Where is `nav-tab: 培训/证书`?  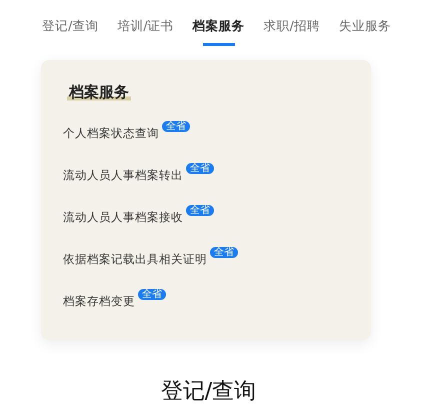 nav-tab: 培训/证书 is located at coordinates (145, 31).